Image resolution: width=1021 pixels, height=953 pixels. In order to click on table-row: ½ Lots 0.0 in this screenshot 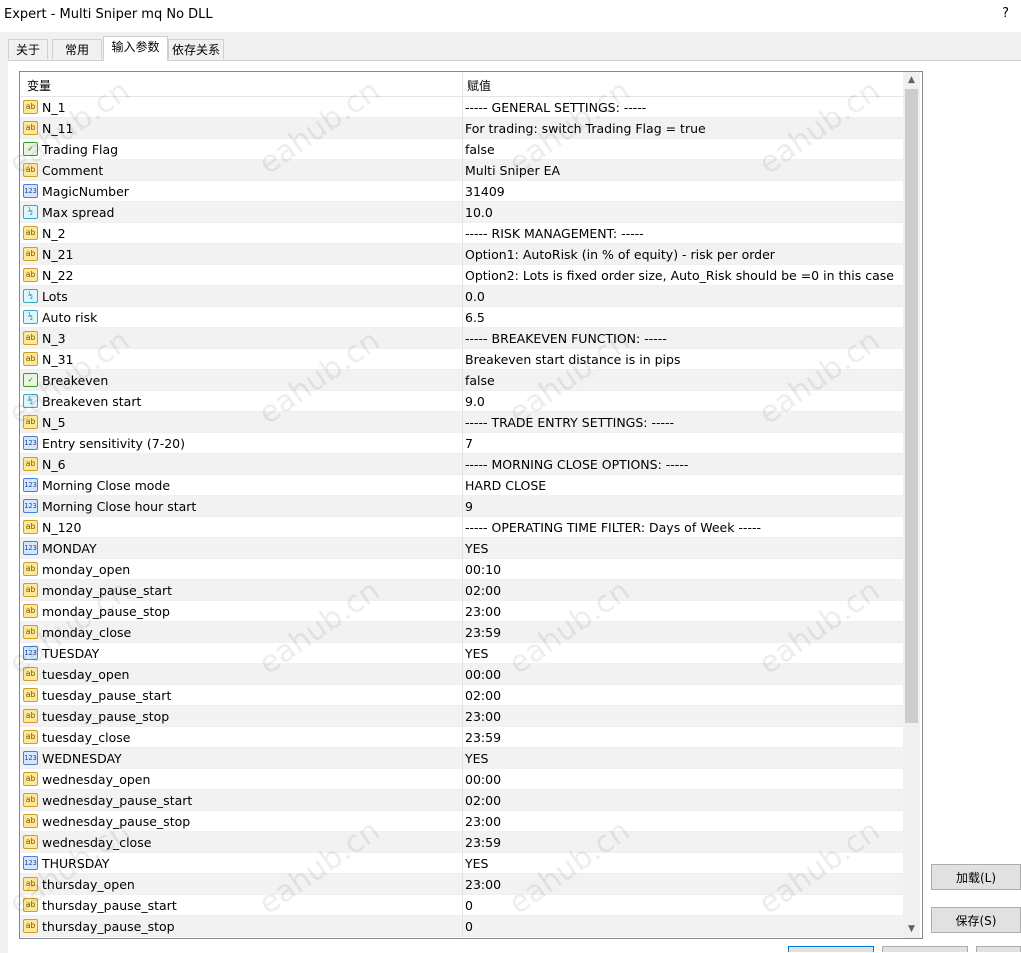, I will do `click(461, 296)`.